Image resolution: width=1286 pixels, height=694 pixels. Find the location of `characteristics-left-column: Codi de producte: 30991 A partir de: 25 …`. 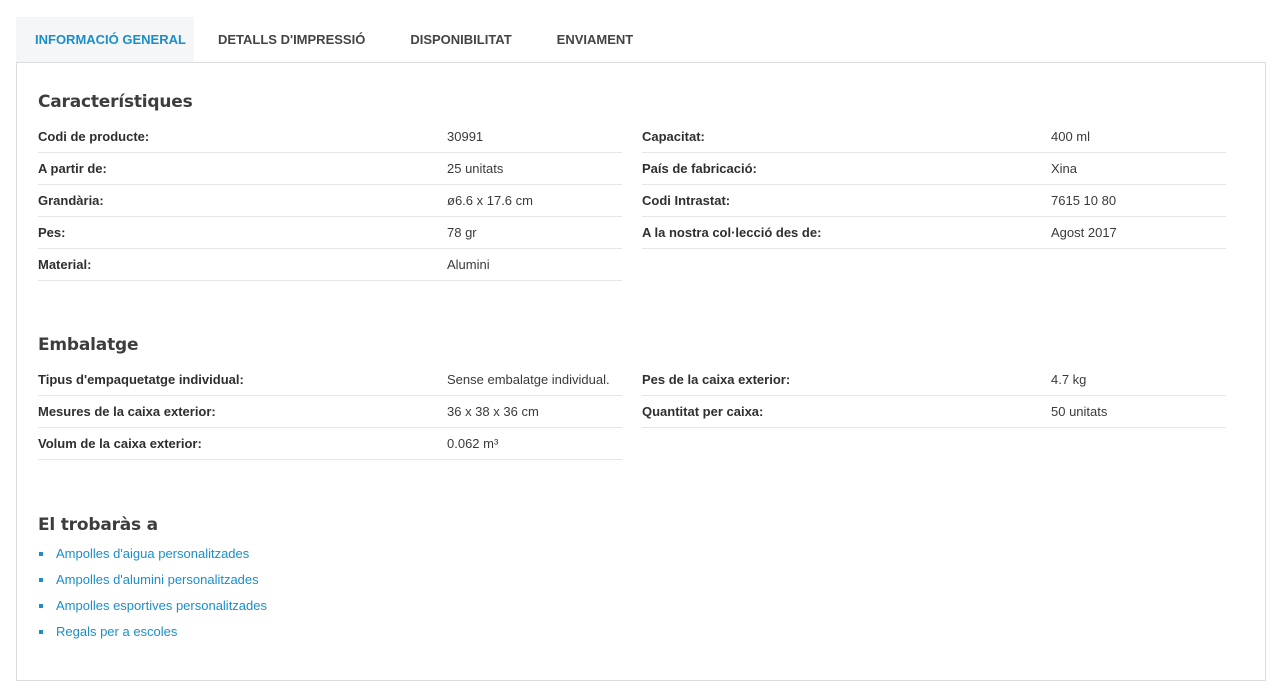

characteristics-left-column: Codi de producte: 30991 A partir de: 25 … is located at coordinates (330, 201).